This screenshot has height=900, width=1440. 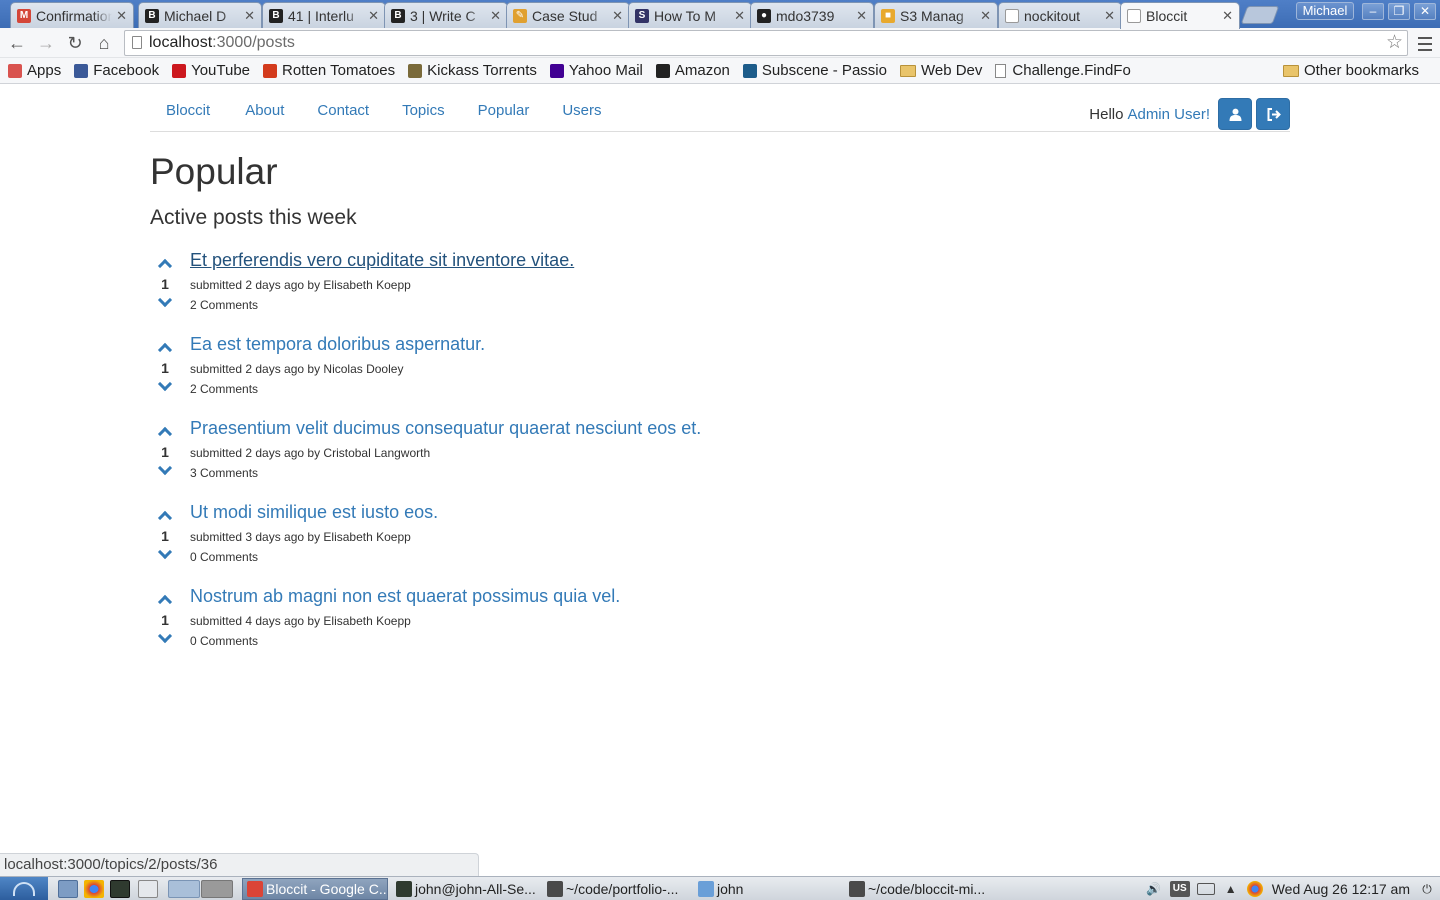 What do you see at coordinates (692, 70) in the screenshot?
I see `bookmark-item: Amazon` at bounding box center [692, 70].